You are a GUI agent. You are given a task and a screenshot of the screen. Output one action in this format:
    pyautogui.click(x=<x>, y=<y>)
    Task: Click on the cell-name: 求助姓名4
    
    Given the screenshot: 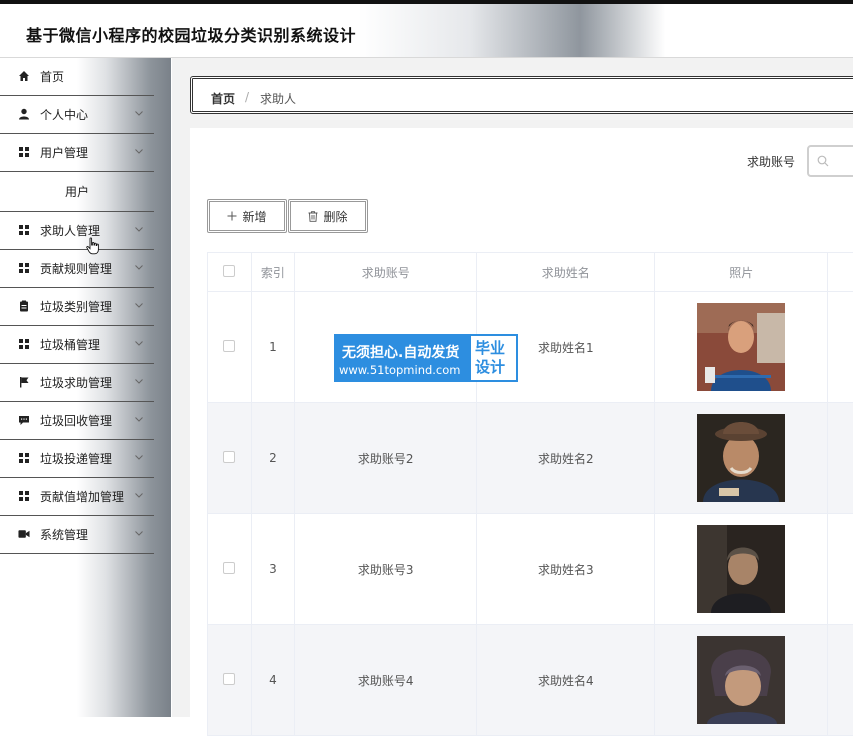 What is the action you would take?
    pyautogui.click(x=566, y=680)
    